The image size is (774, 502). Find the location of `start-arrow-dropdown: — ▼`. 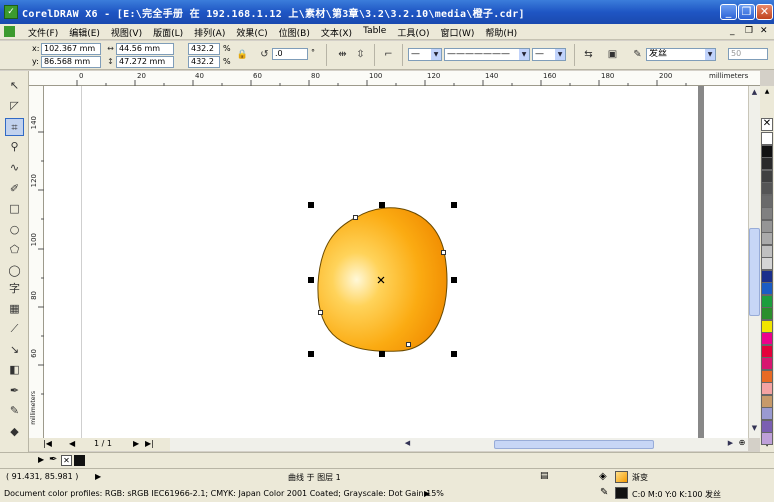

start-arrow-dropdown: — ▼ is located at coordinates (425, 54).